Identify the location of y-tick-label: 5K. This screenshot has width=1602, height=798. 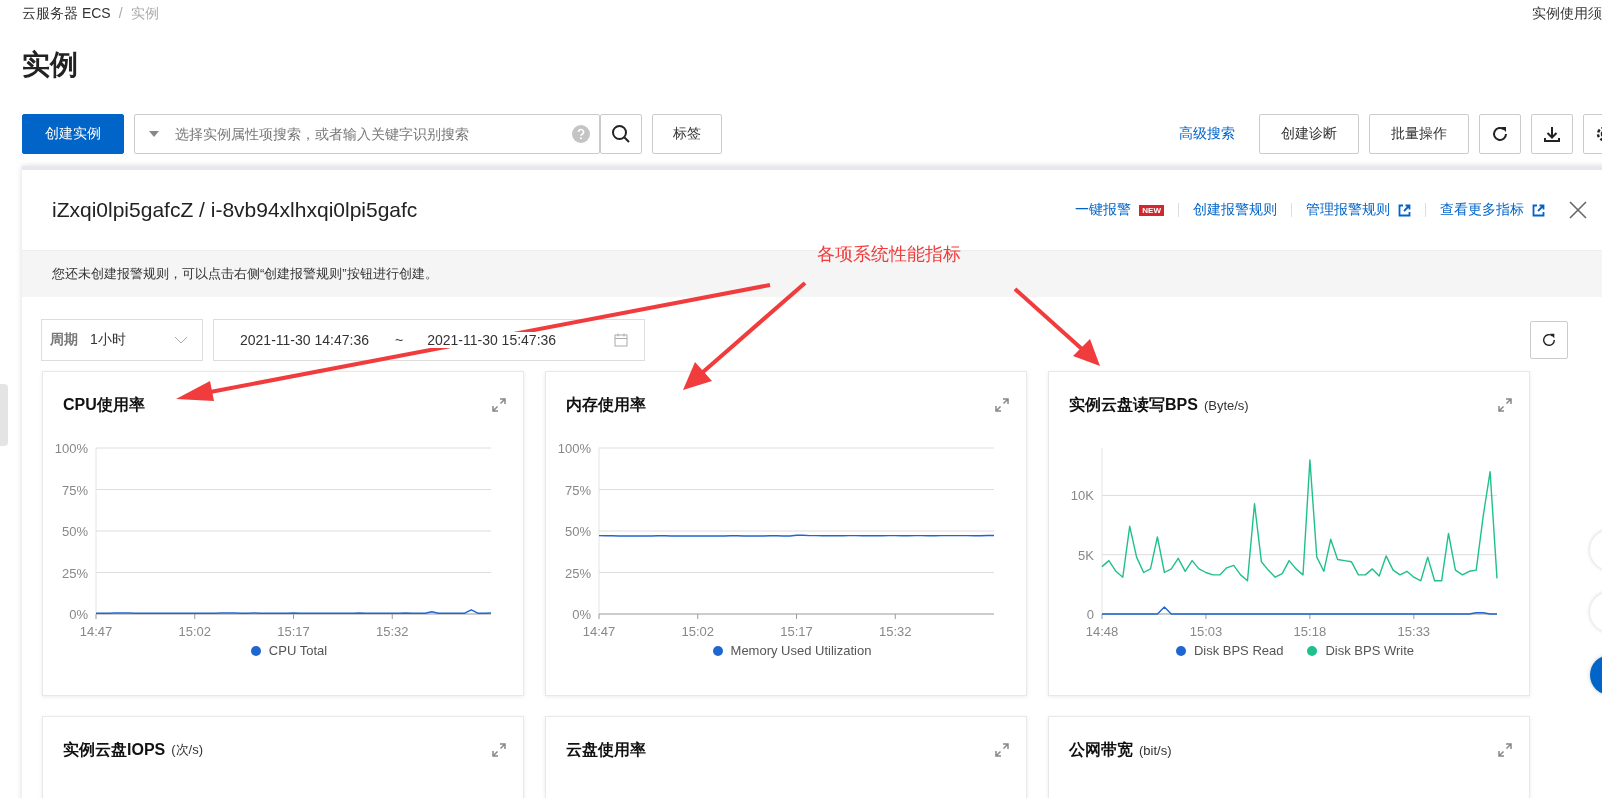
(1086, 555).